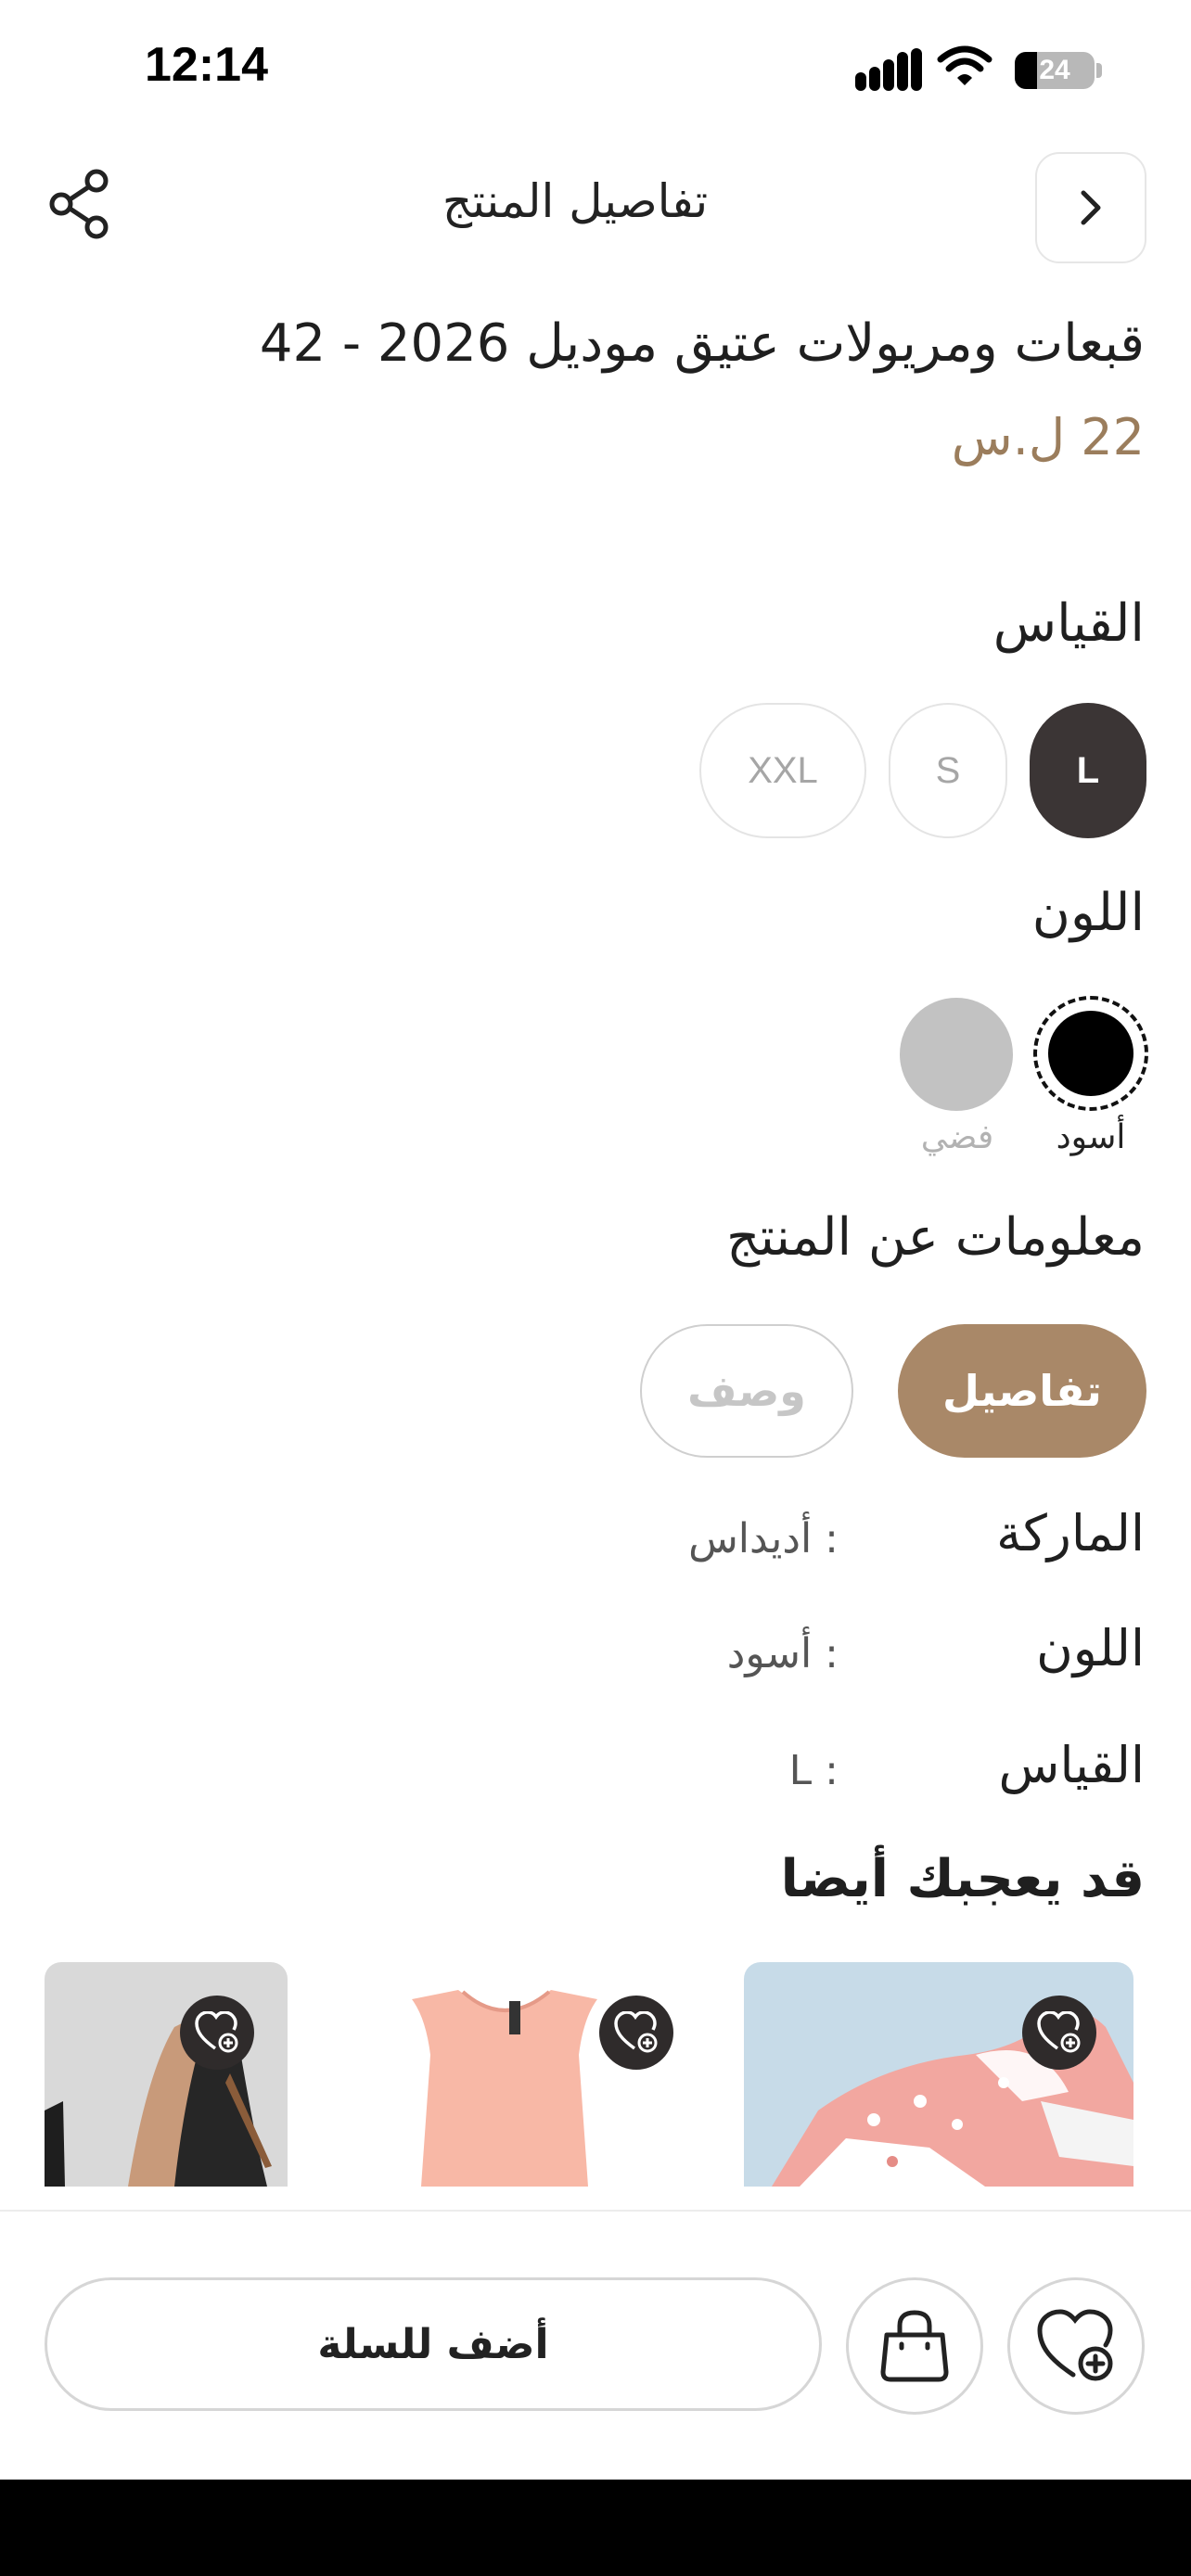 This screenshot has height=2576, width=1191. What do you see at coordinates (1068, 623) in the screenshot?
I see `size-label: القياس` at bounding box center [1068, 623].